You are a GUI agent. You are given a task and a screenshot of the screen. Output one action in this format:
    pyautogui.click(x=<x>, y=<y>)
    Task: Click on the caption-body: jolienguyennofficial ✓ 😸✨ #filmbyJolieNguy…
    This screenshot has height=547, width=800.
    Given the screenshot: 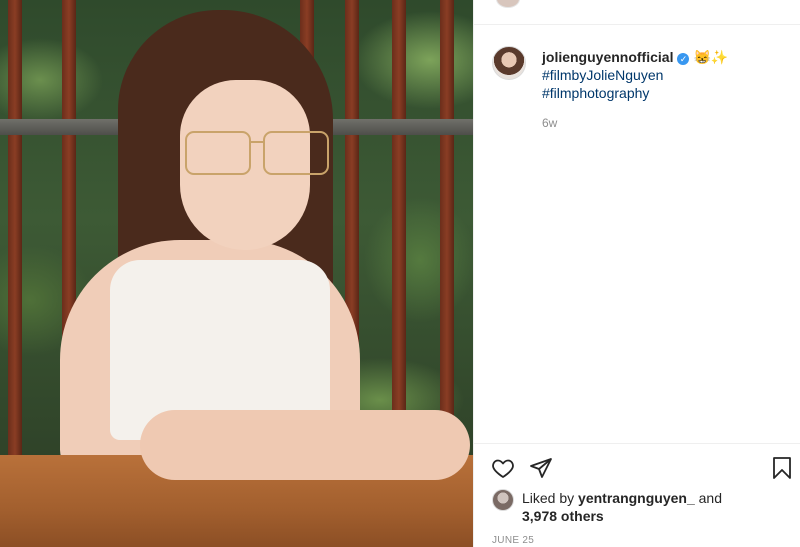 What is the action you would take?
    pyautogui.click(x=635, y=89)
    